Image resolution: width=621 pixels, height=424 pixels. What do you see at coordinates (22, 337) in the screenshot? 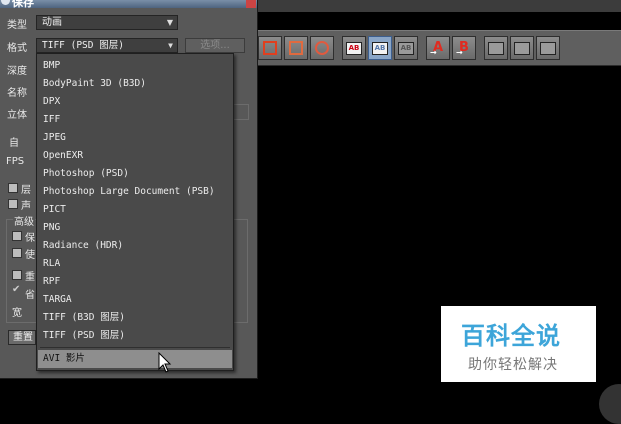
I see `reset-button: 重置` at bounding box center [22, 337].